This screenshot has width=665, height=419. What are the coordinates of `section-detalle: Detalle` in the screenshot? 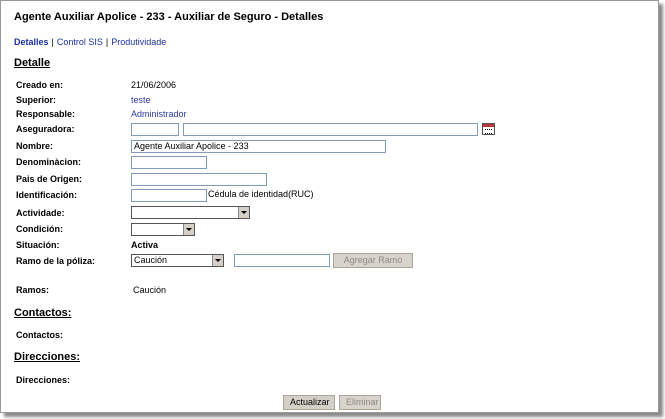 It's located at (32, 63).